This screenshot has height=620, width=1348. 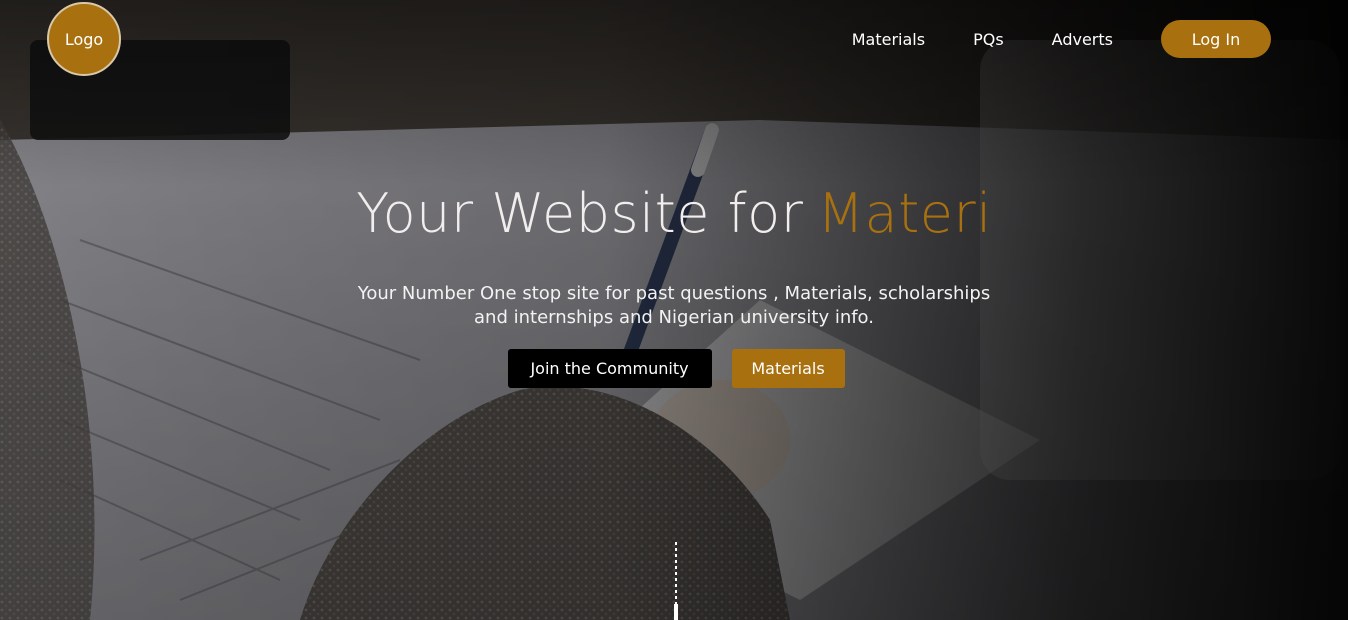 What do you see at coordinates (676, 573) in the screenshot?
I see `scroll-indicator-line` at bounding box center [676, 573].